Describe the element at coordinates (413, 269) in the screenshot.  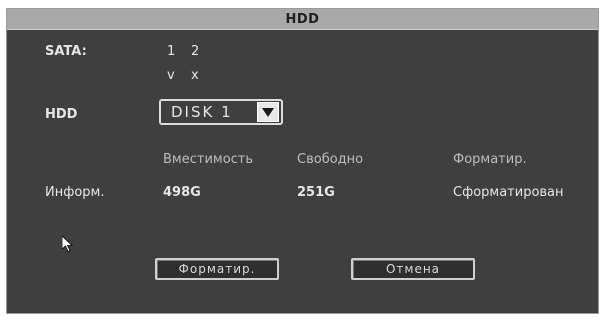
I see `cancel-button: Отмена` at that location.